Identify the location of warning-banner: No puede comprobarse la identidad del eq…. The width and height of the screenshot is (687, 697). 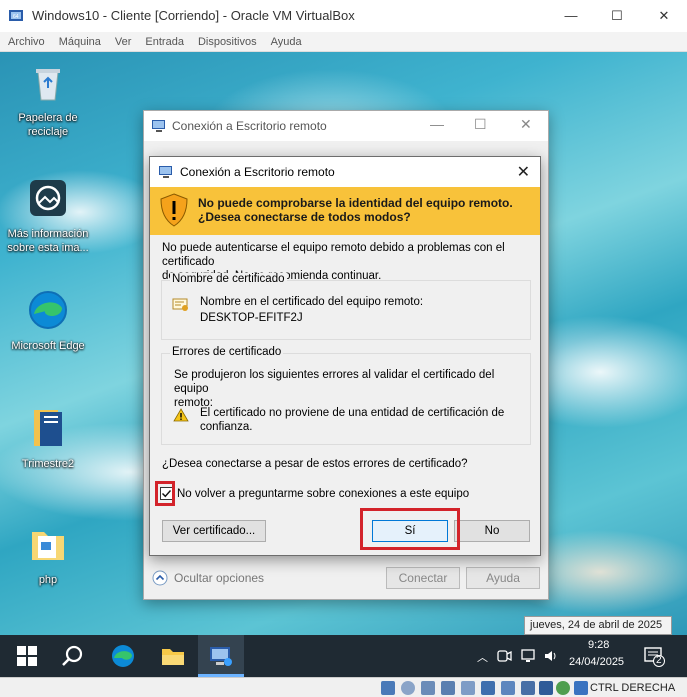
(345, 211).